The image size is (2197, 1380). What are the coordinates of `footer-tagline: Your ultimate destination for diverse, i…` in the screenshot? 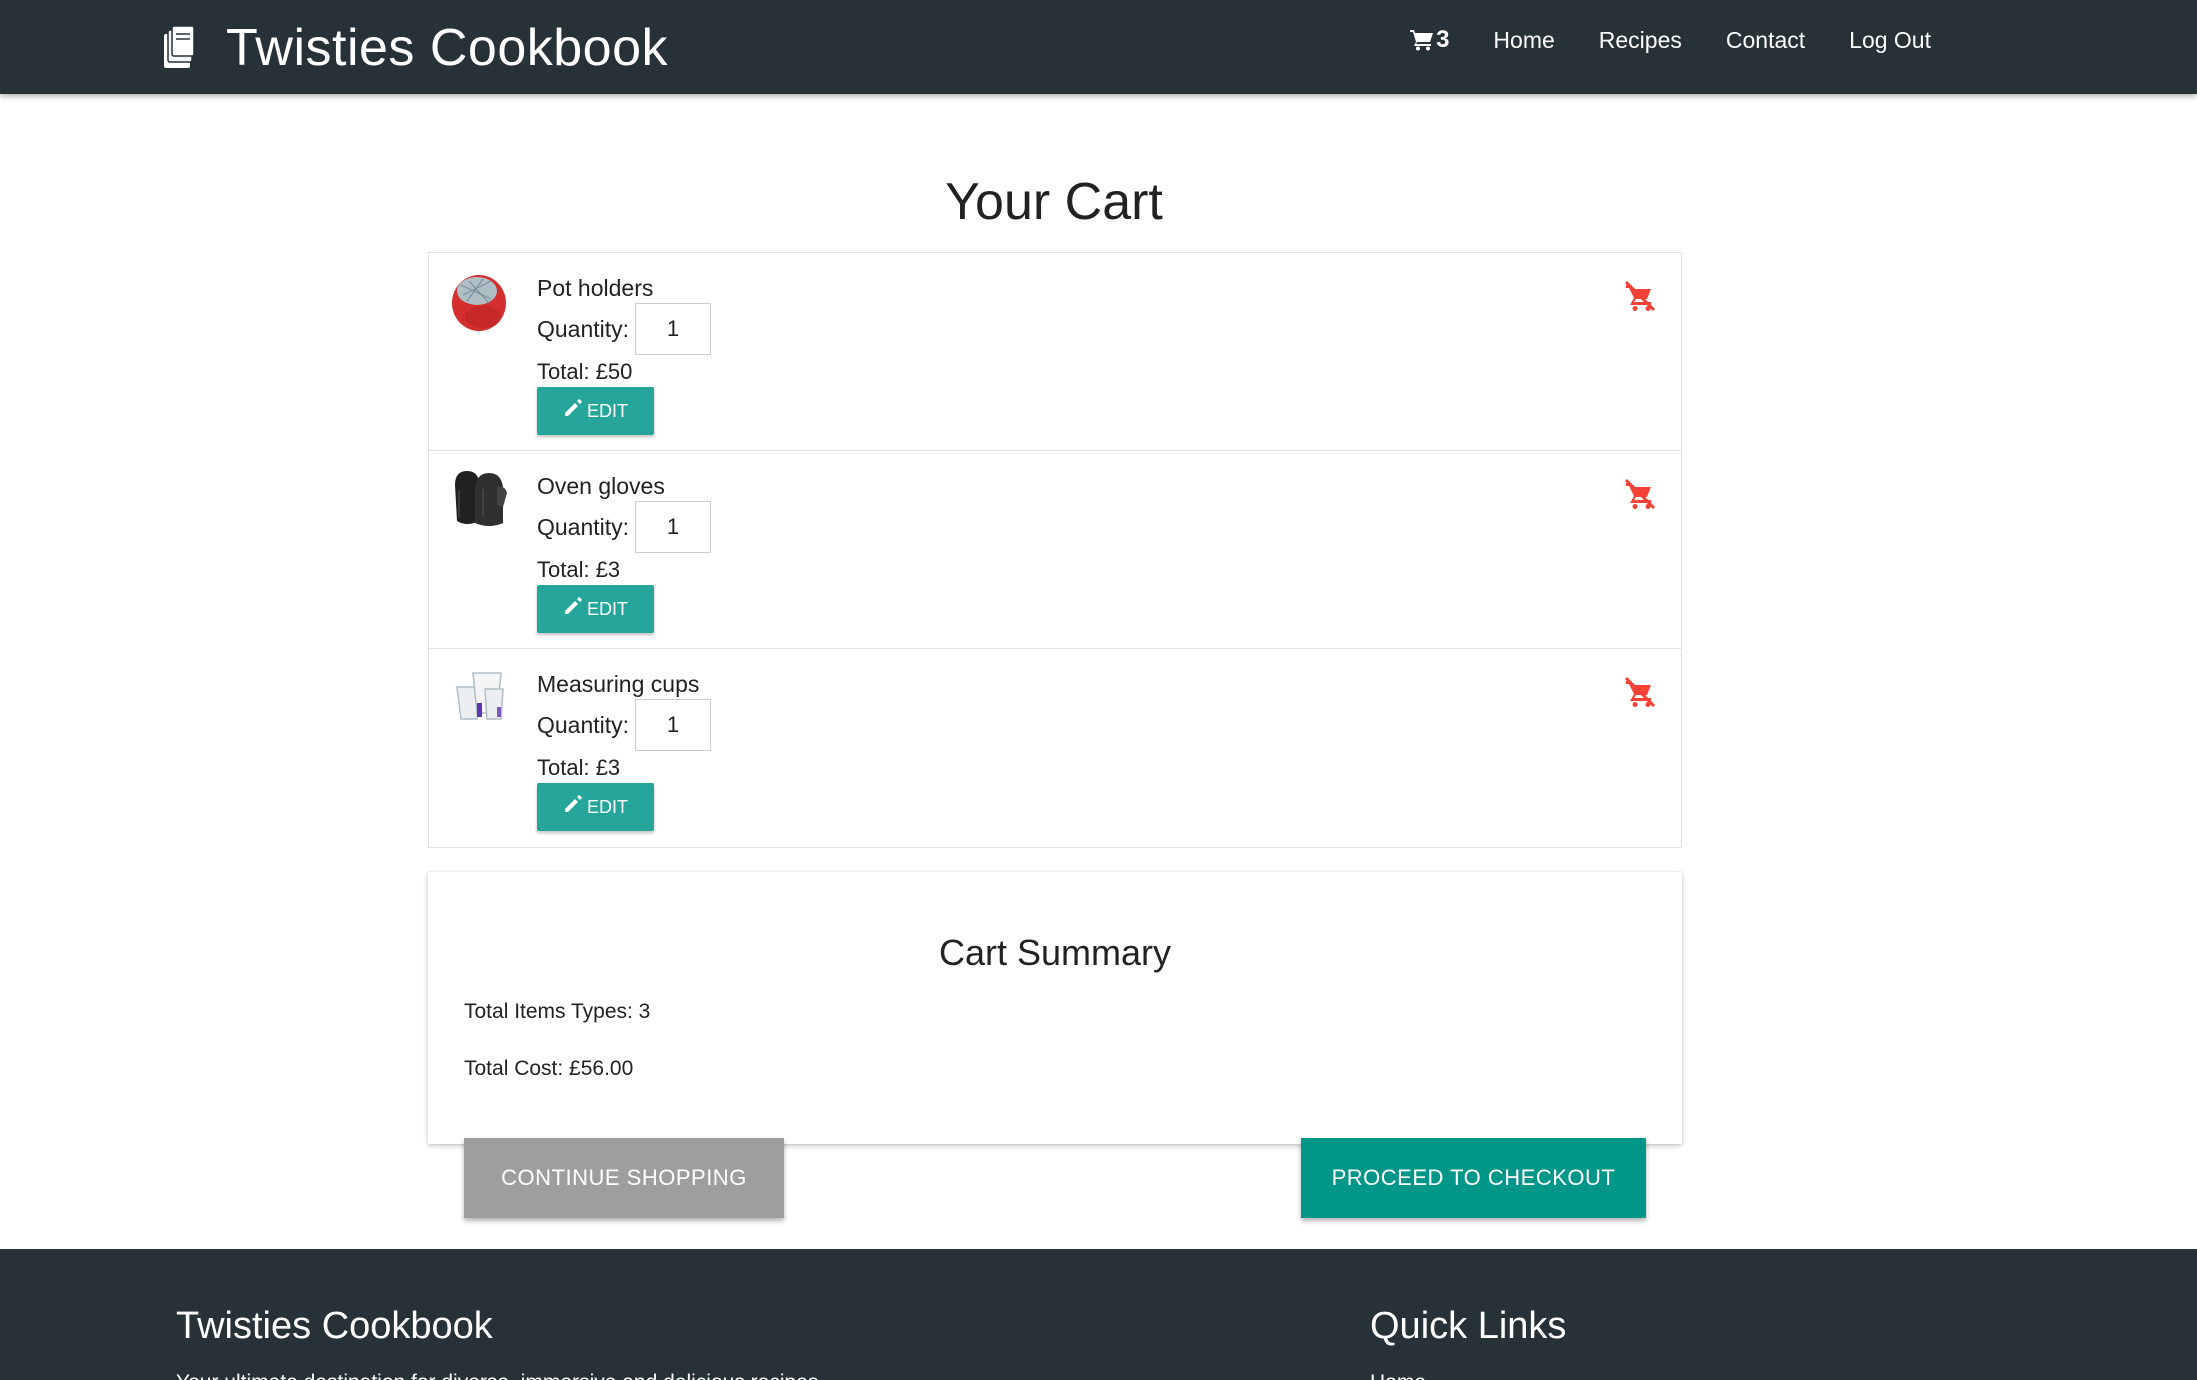 It's located at (497, 1375).